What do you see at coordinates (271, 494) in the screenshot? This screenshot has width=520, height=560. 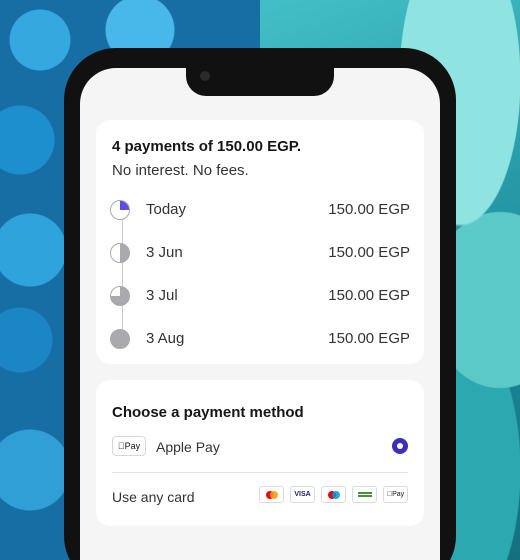 I see `mastercard-icon` at bounding box center [271, 494].